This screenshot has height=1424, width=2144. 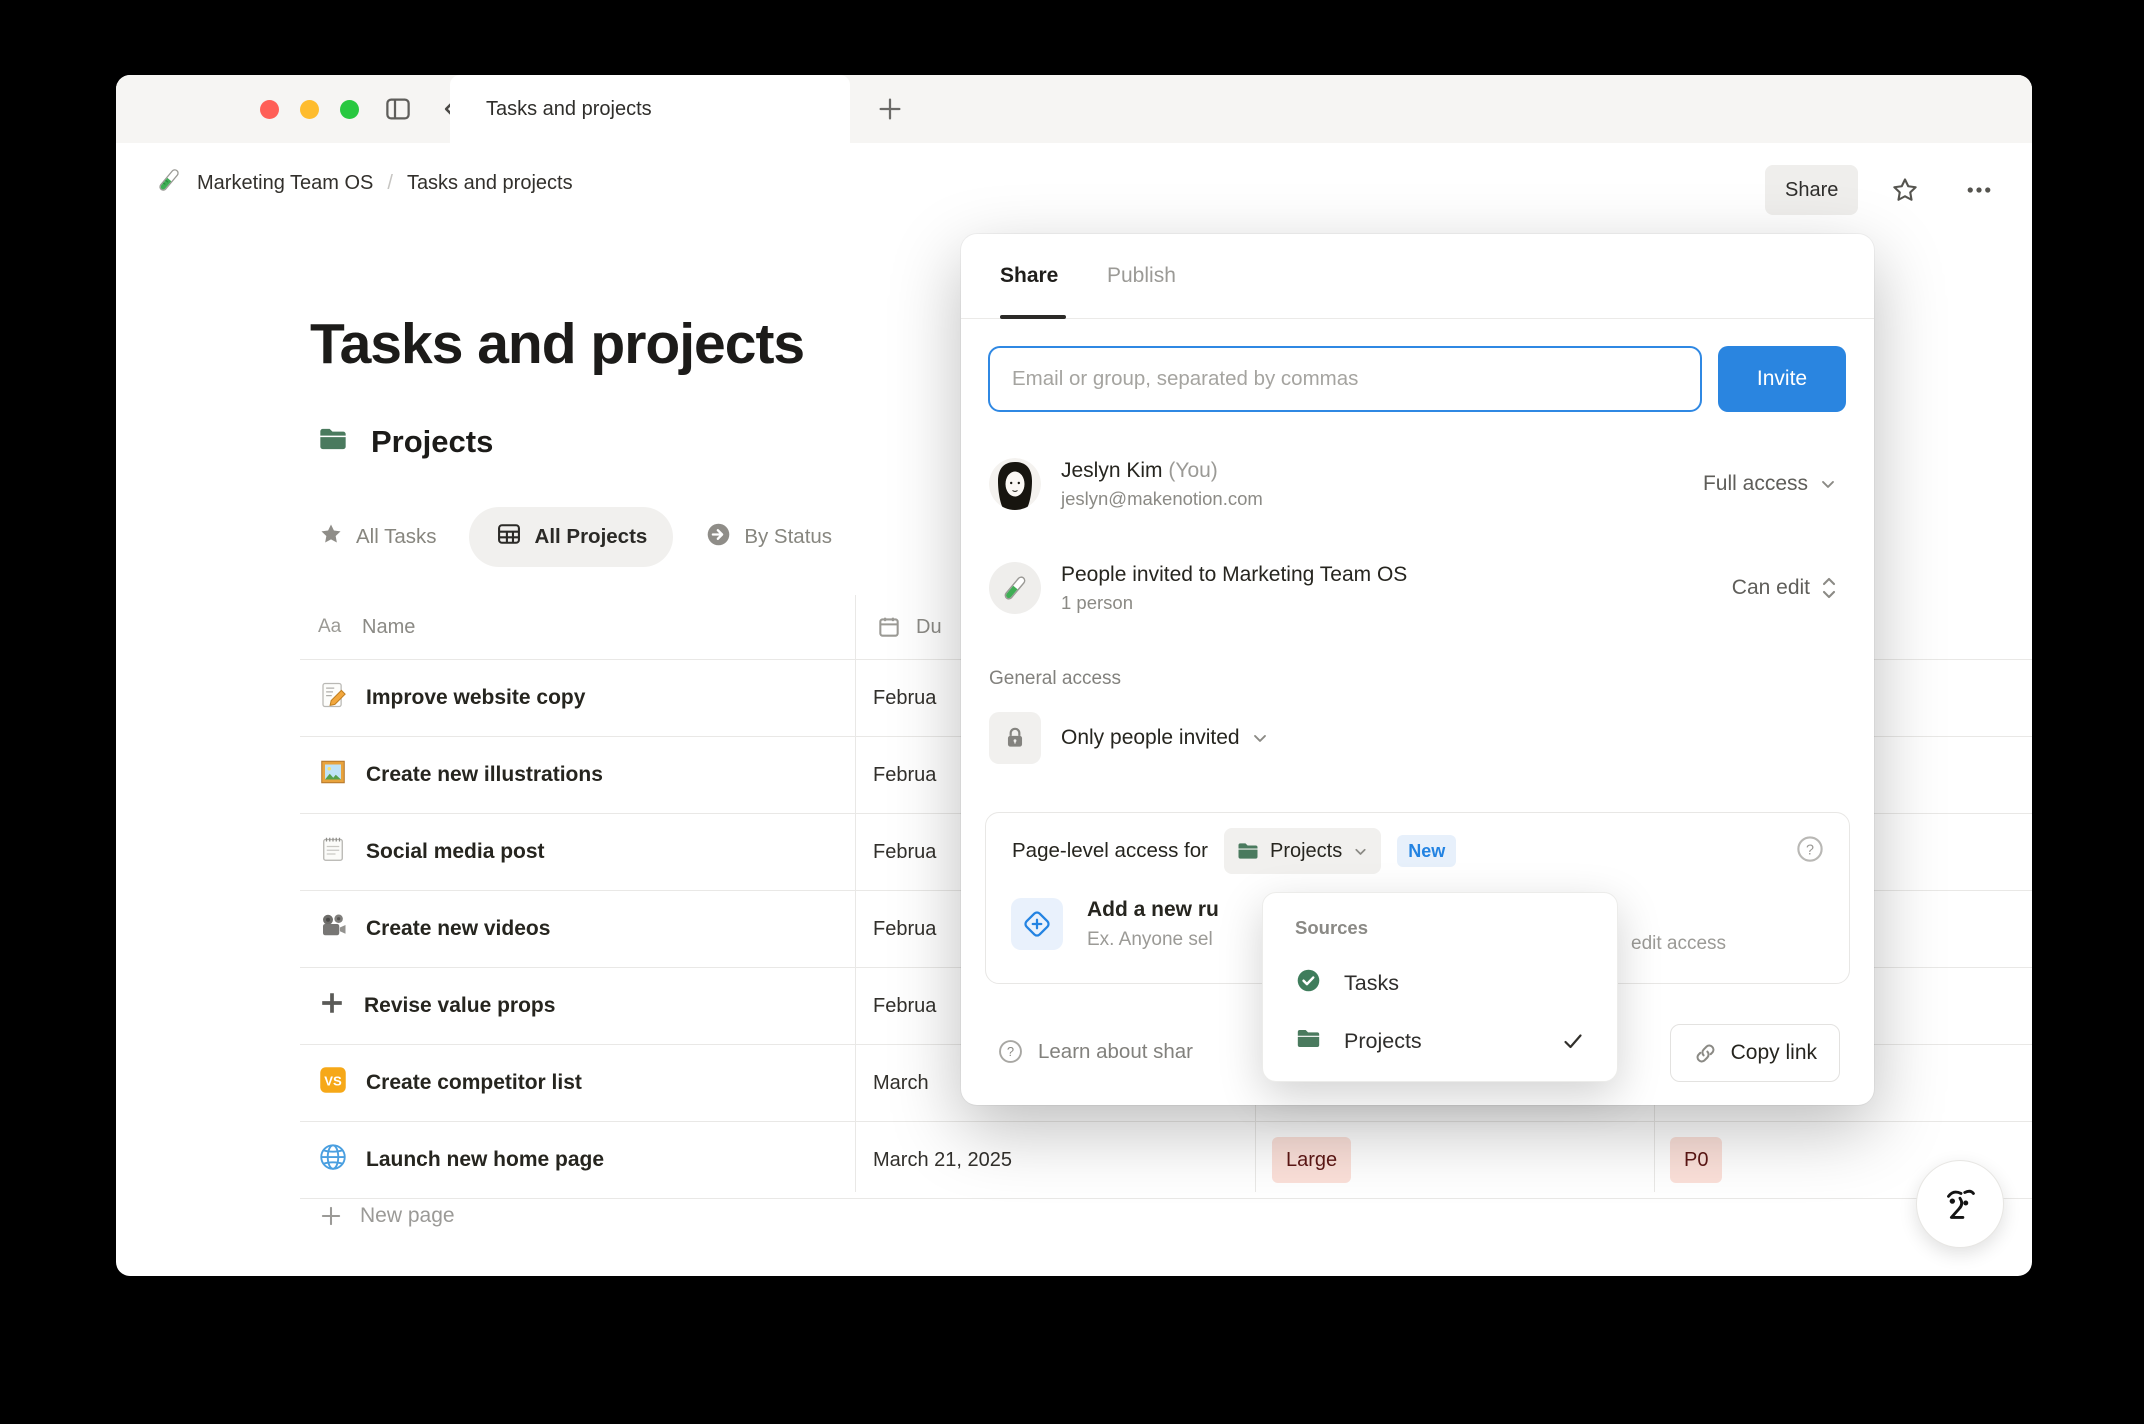 What do you see at coordinates (490, 183) in the screenshot?
I see `breadcrumb-page: Tasks and projects` at bounding box center [490, 183].